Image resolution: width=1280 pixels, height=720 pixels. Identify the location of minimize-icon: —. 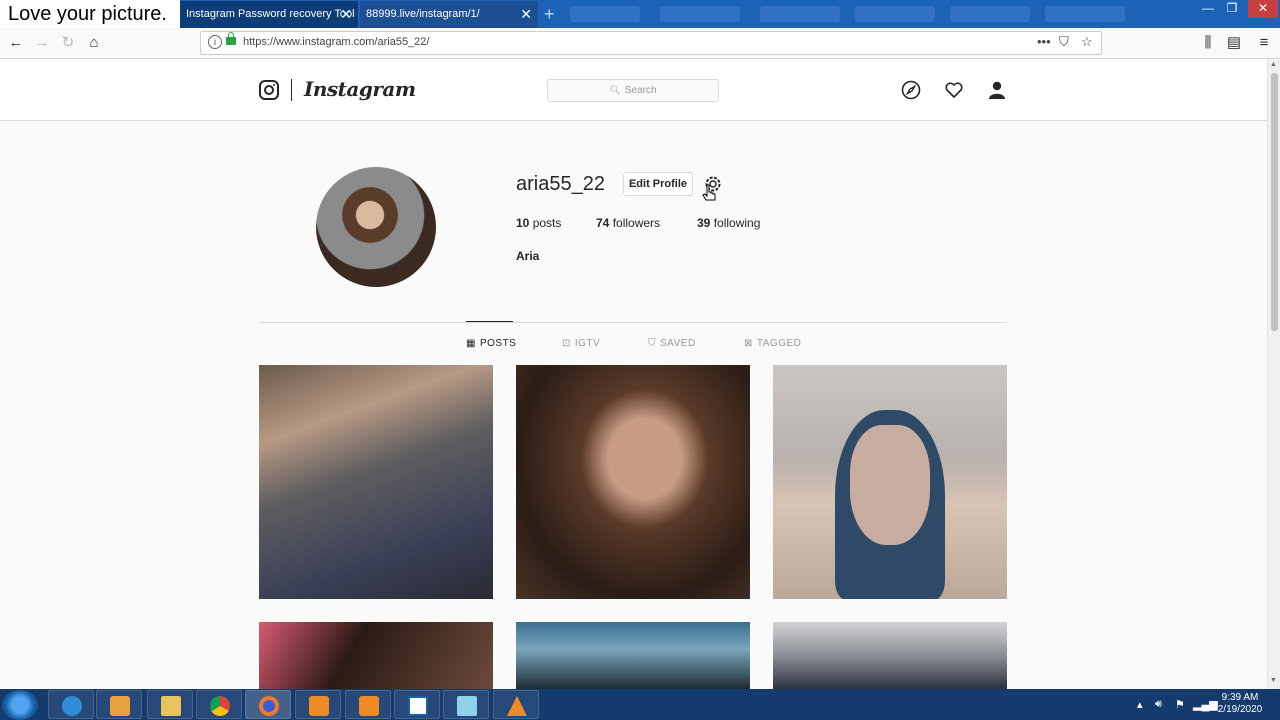
(1208, 9).